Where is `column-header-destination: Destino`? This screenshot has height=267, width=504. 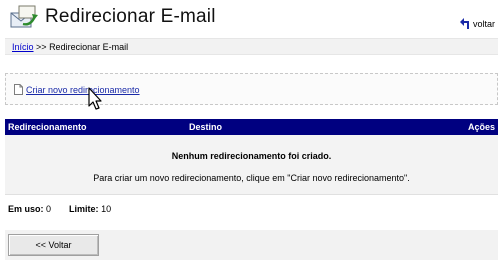 column-header-destination: Destino is located at coordinates (206, 127).